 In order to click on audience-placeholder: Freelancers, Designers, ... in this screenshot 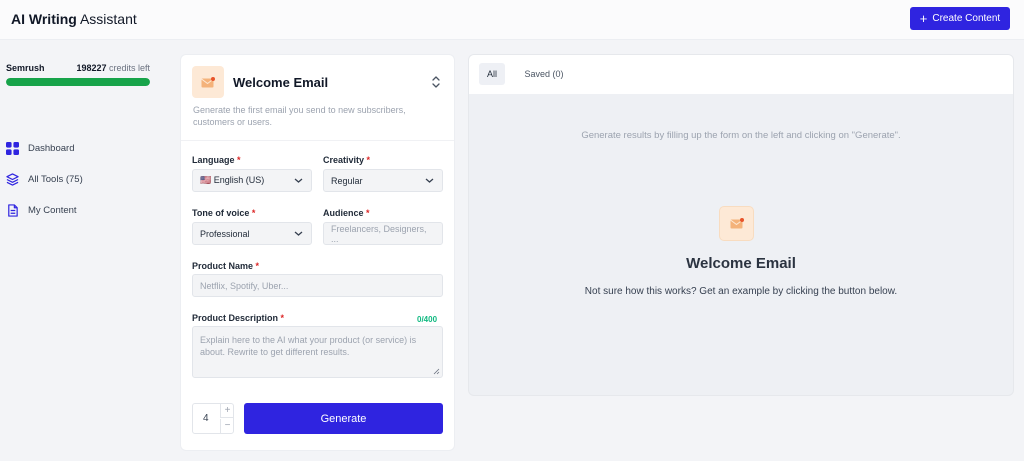, I will do `click(379, 233)`.